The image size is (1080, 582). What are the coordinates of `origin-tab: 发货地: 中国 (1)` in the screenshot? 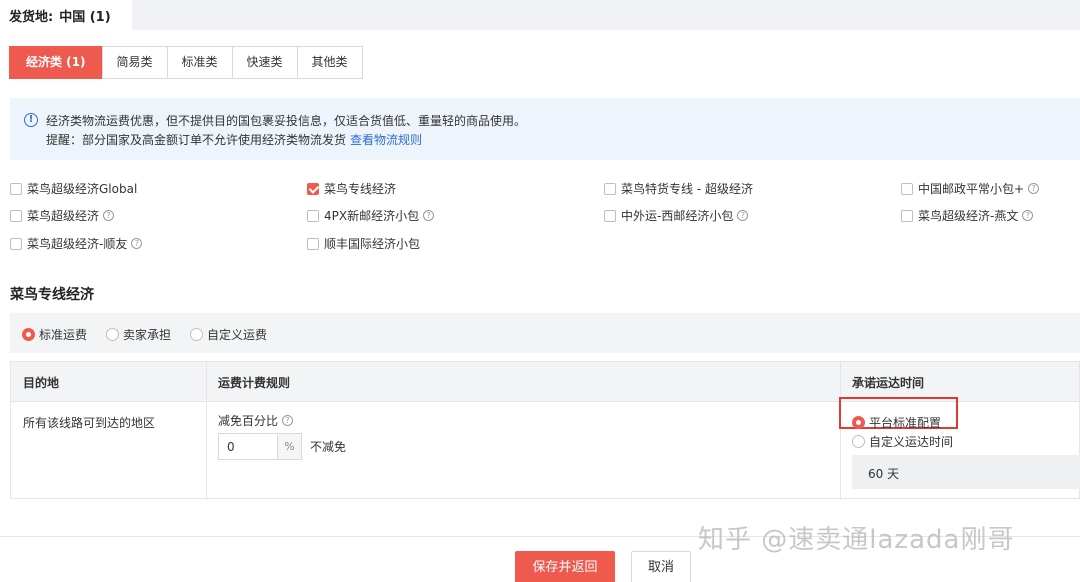 It's located at (66, 15).